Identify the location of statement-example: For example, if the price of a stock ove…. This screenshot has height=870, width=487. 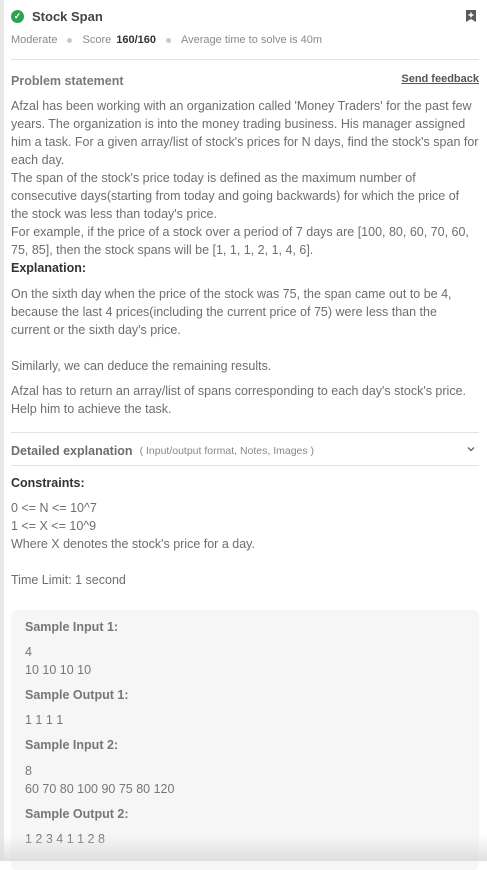
(240, 241).